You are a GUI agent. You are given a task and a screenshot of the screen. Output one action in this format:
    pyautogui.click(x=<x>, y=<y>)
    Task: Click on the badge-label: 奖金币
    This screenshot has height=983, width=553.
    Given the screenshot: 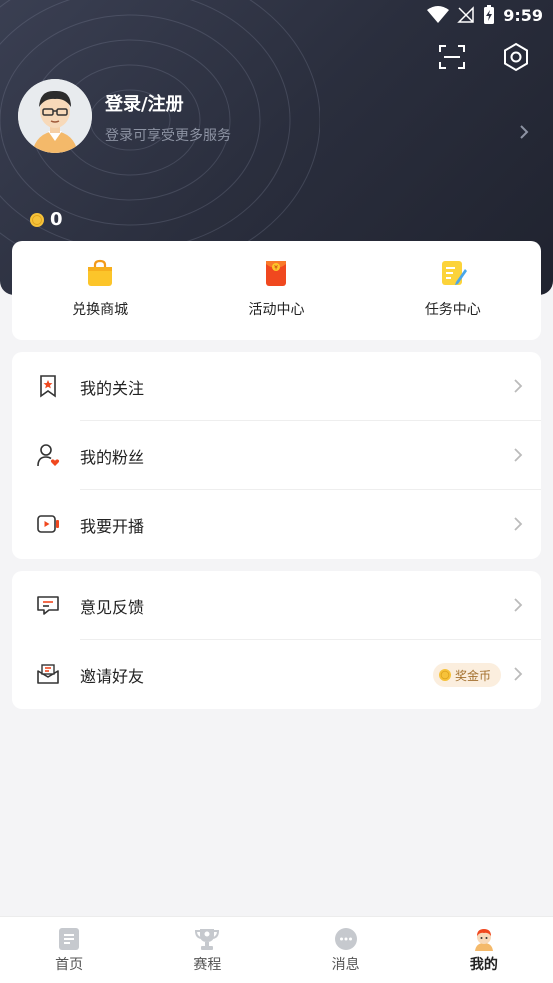 What is the action you would take?
    pyautogui.click(x=472, y=675)
    